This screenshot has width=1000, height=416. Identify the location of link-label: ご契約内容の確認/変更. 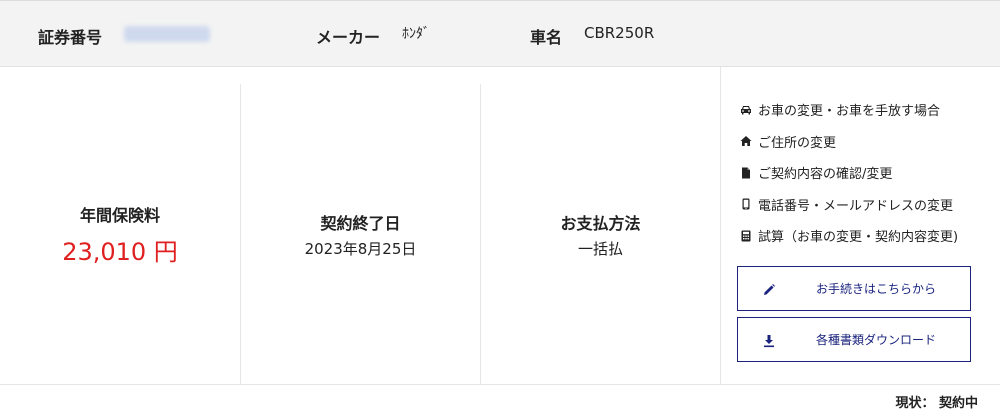
(825, 175).